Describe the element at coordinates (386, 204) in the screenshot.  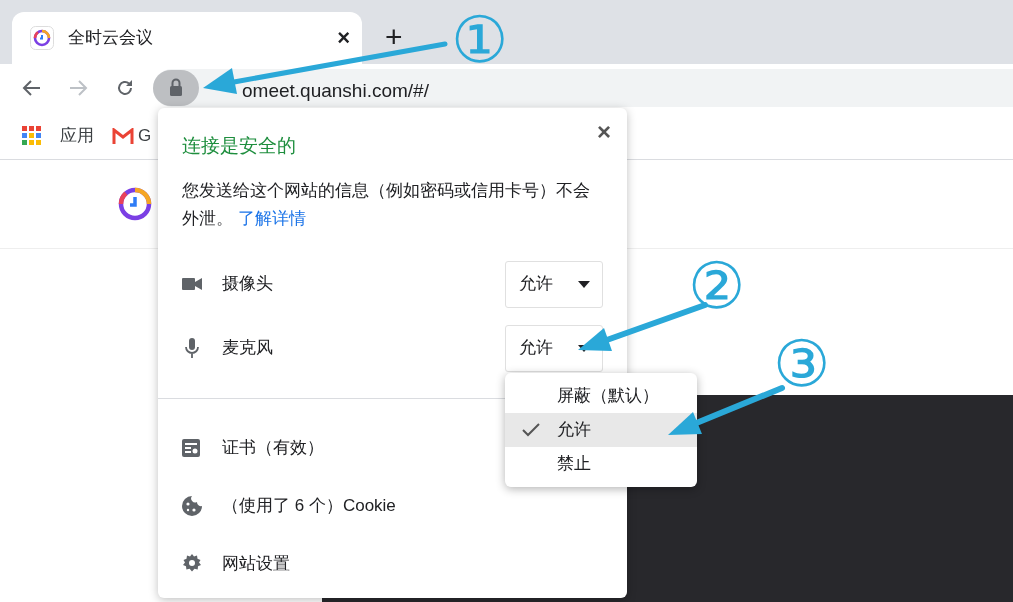
I see `description-text: 您发送给这个网站的信息（例如密码或信用卡号）不会外泄。 了解详情` at that location.